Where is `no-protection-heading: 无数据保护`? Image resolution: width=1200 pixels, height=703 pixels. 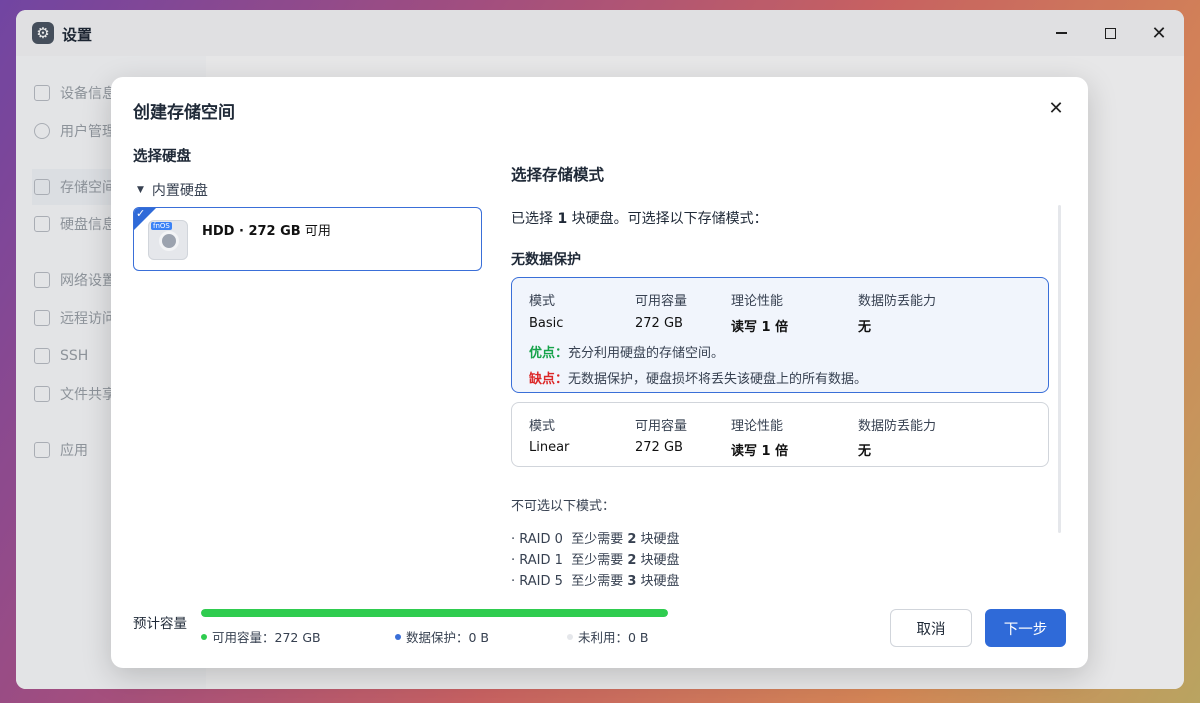
no-protection-heading: 无数据保护 is located at coordinates (546, 260).